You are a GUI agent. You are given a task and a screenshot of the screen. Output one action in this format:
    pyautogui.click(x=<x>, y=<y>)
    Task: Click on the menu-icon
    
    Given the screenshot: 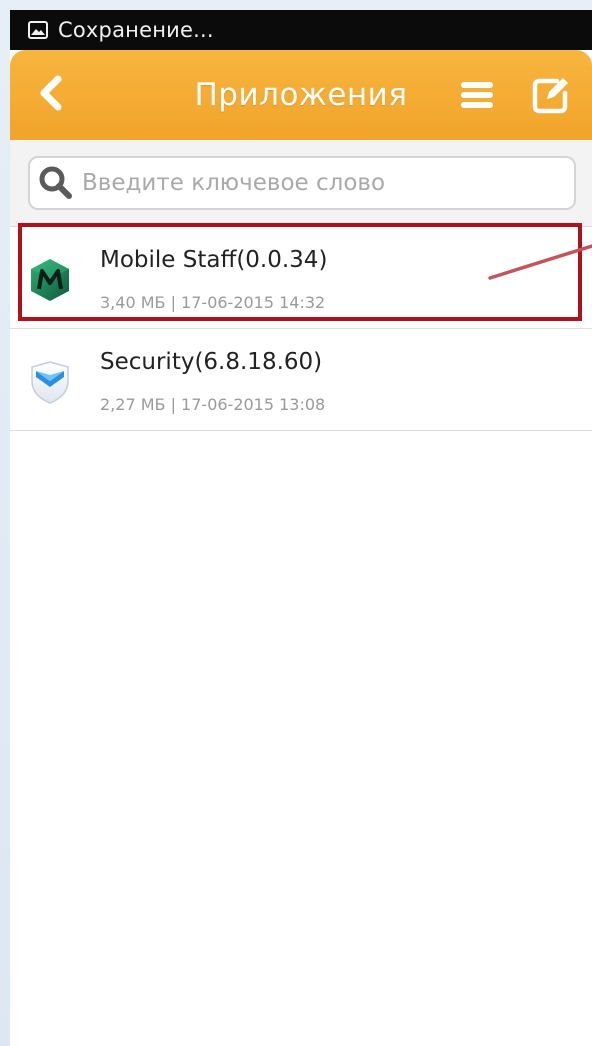 What is the action you would take?
    pyautogui.click(x=477, y=97)
    